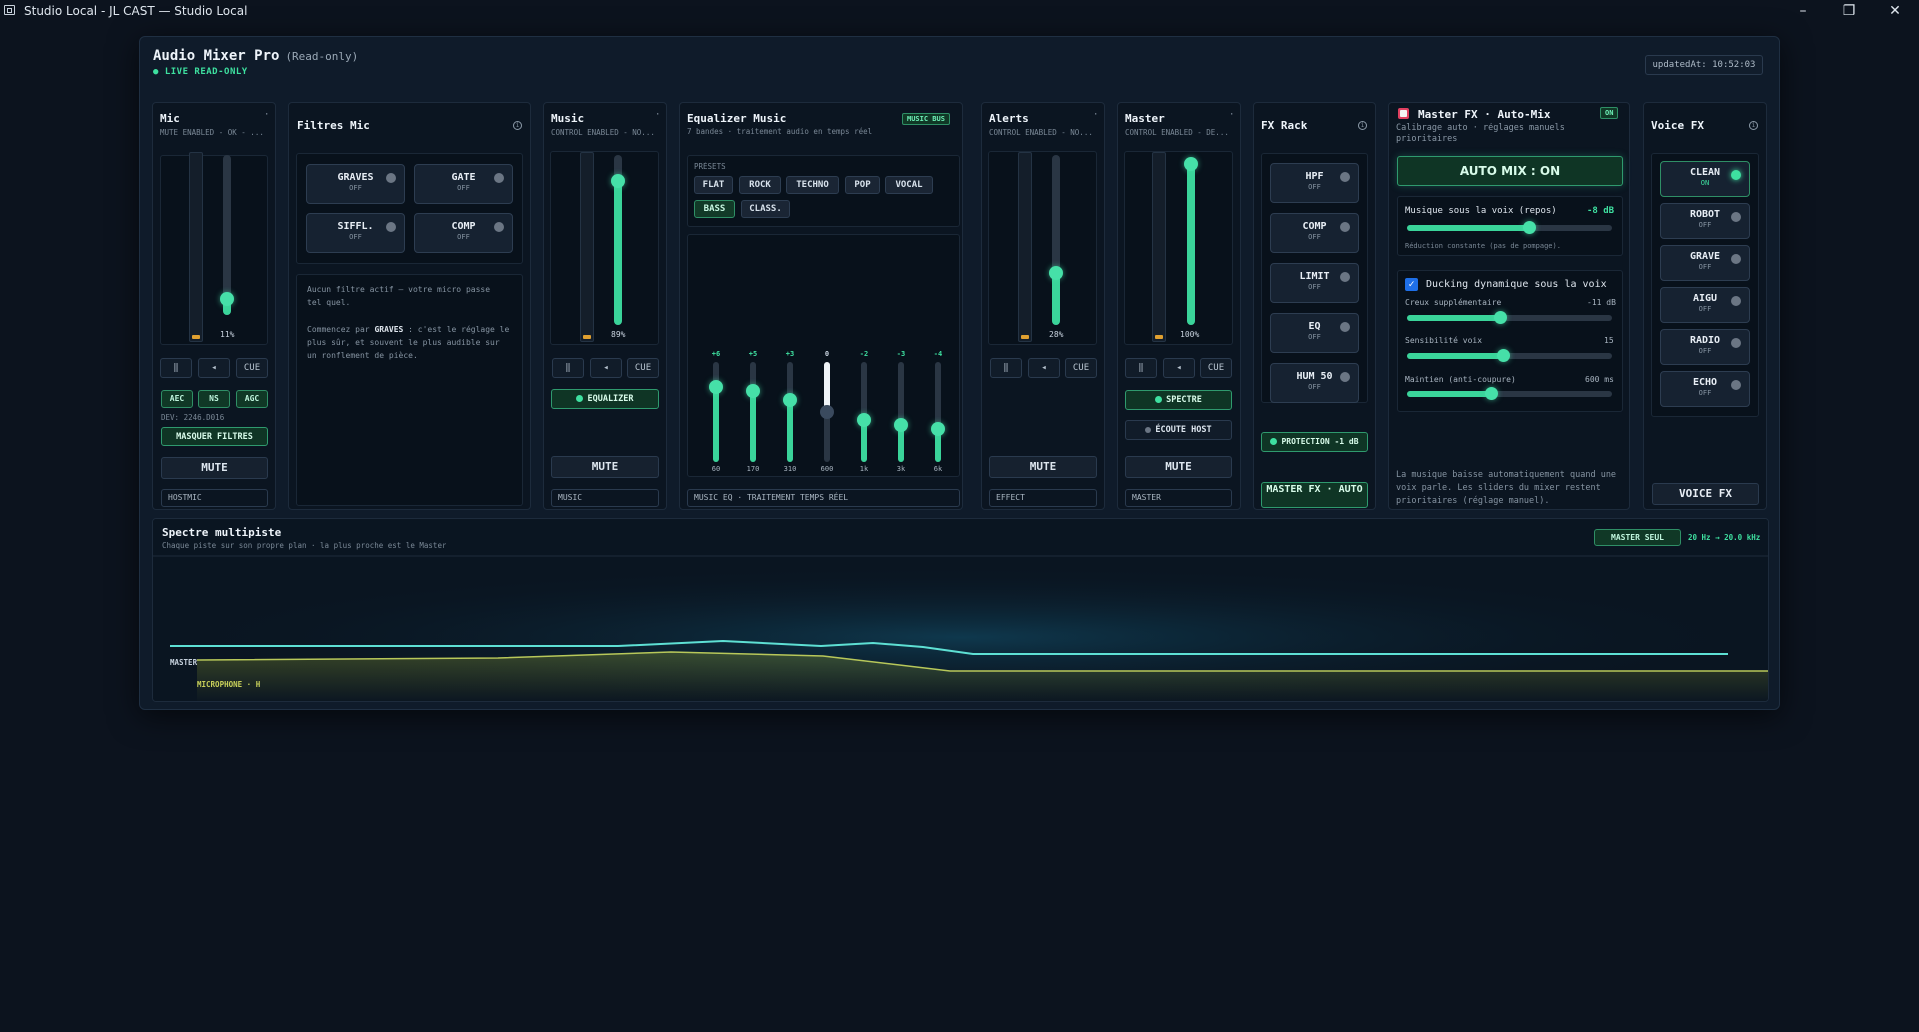 The height and width of the screenshot is (1032, 1919). I want to click on mic-cue-button: CUE, so click(252, 368).